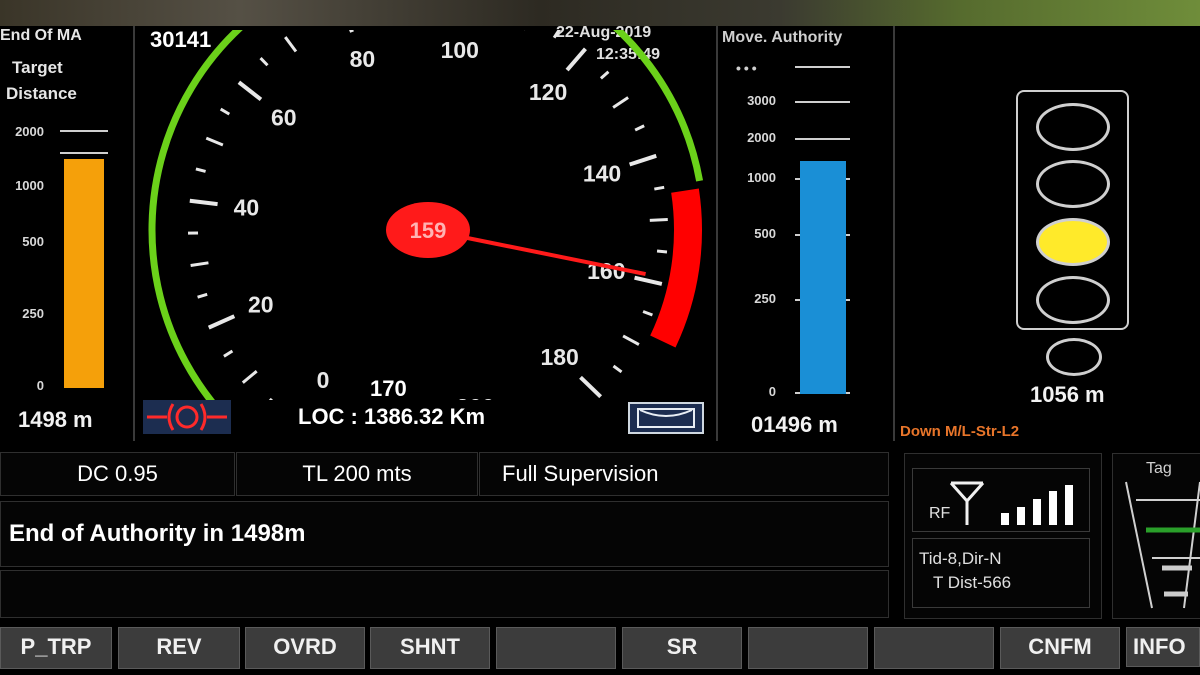 Image resolution: width=1200 pixels, height=675 pixels. I want to click on info-button: INFO, so click(1163, 647).